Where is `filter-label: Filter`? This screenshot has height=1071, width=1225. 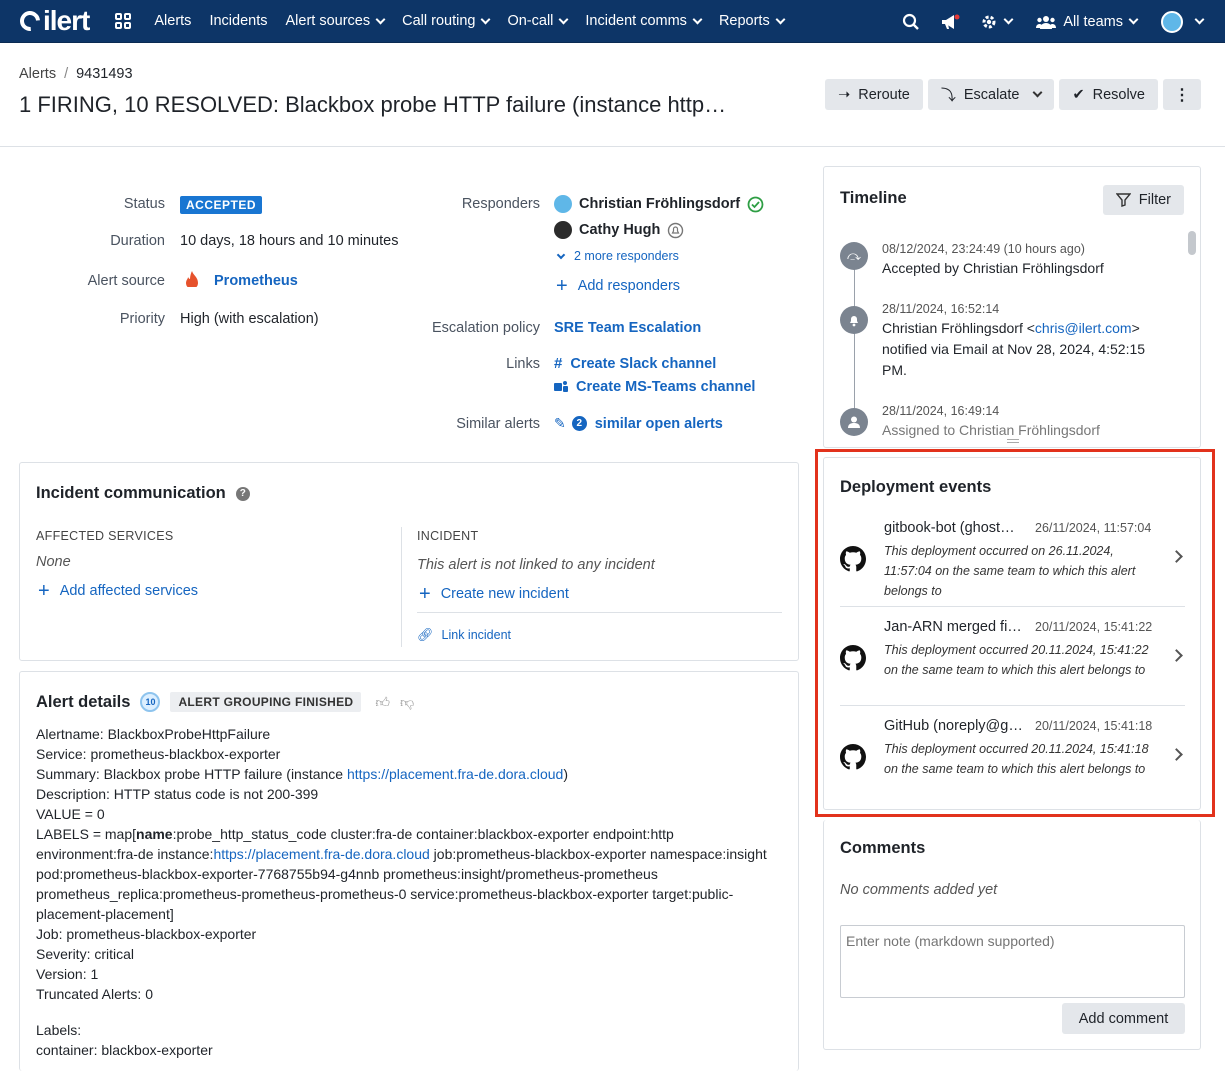 filter-label: Filter is located at coordinates (1154, 200).